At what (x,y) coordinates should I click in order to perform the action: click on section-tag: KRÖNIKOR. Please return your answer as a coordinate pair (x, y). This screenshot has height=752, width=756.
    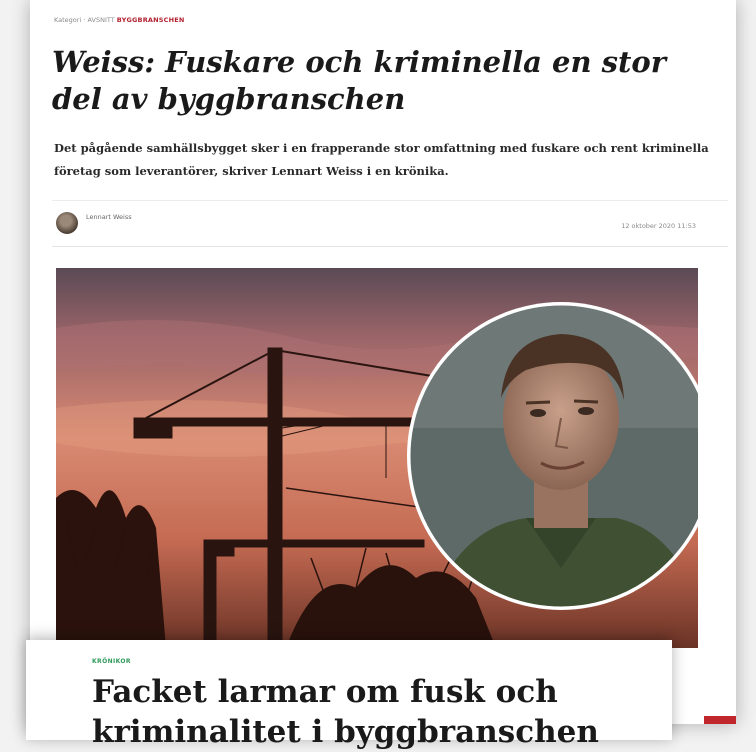
    Looking at the image, I should click on (111, 661).